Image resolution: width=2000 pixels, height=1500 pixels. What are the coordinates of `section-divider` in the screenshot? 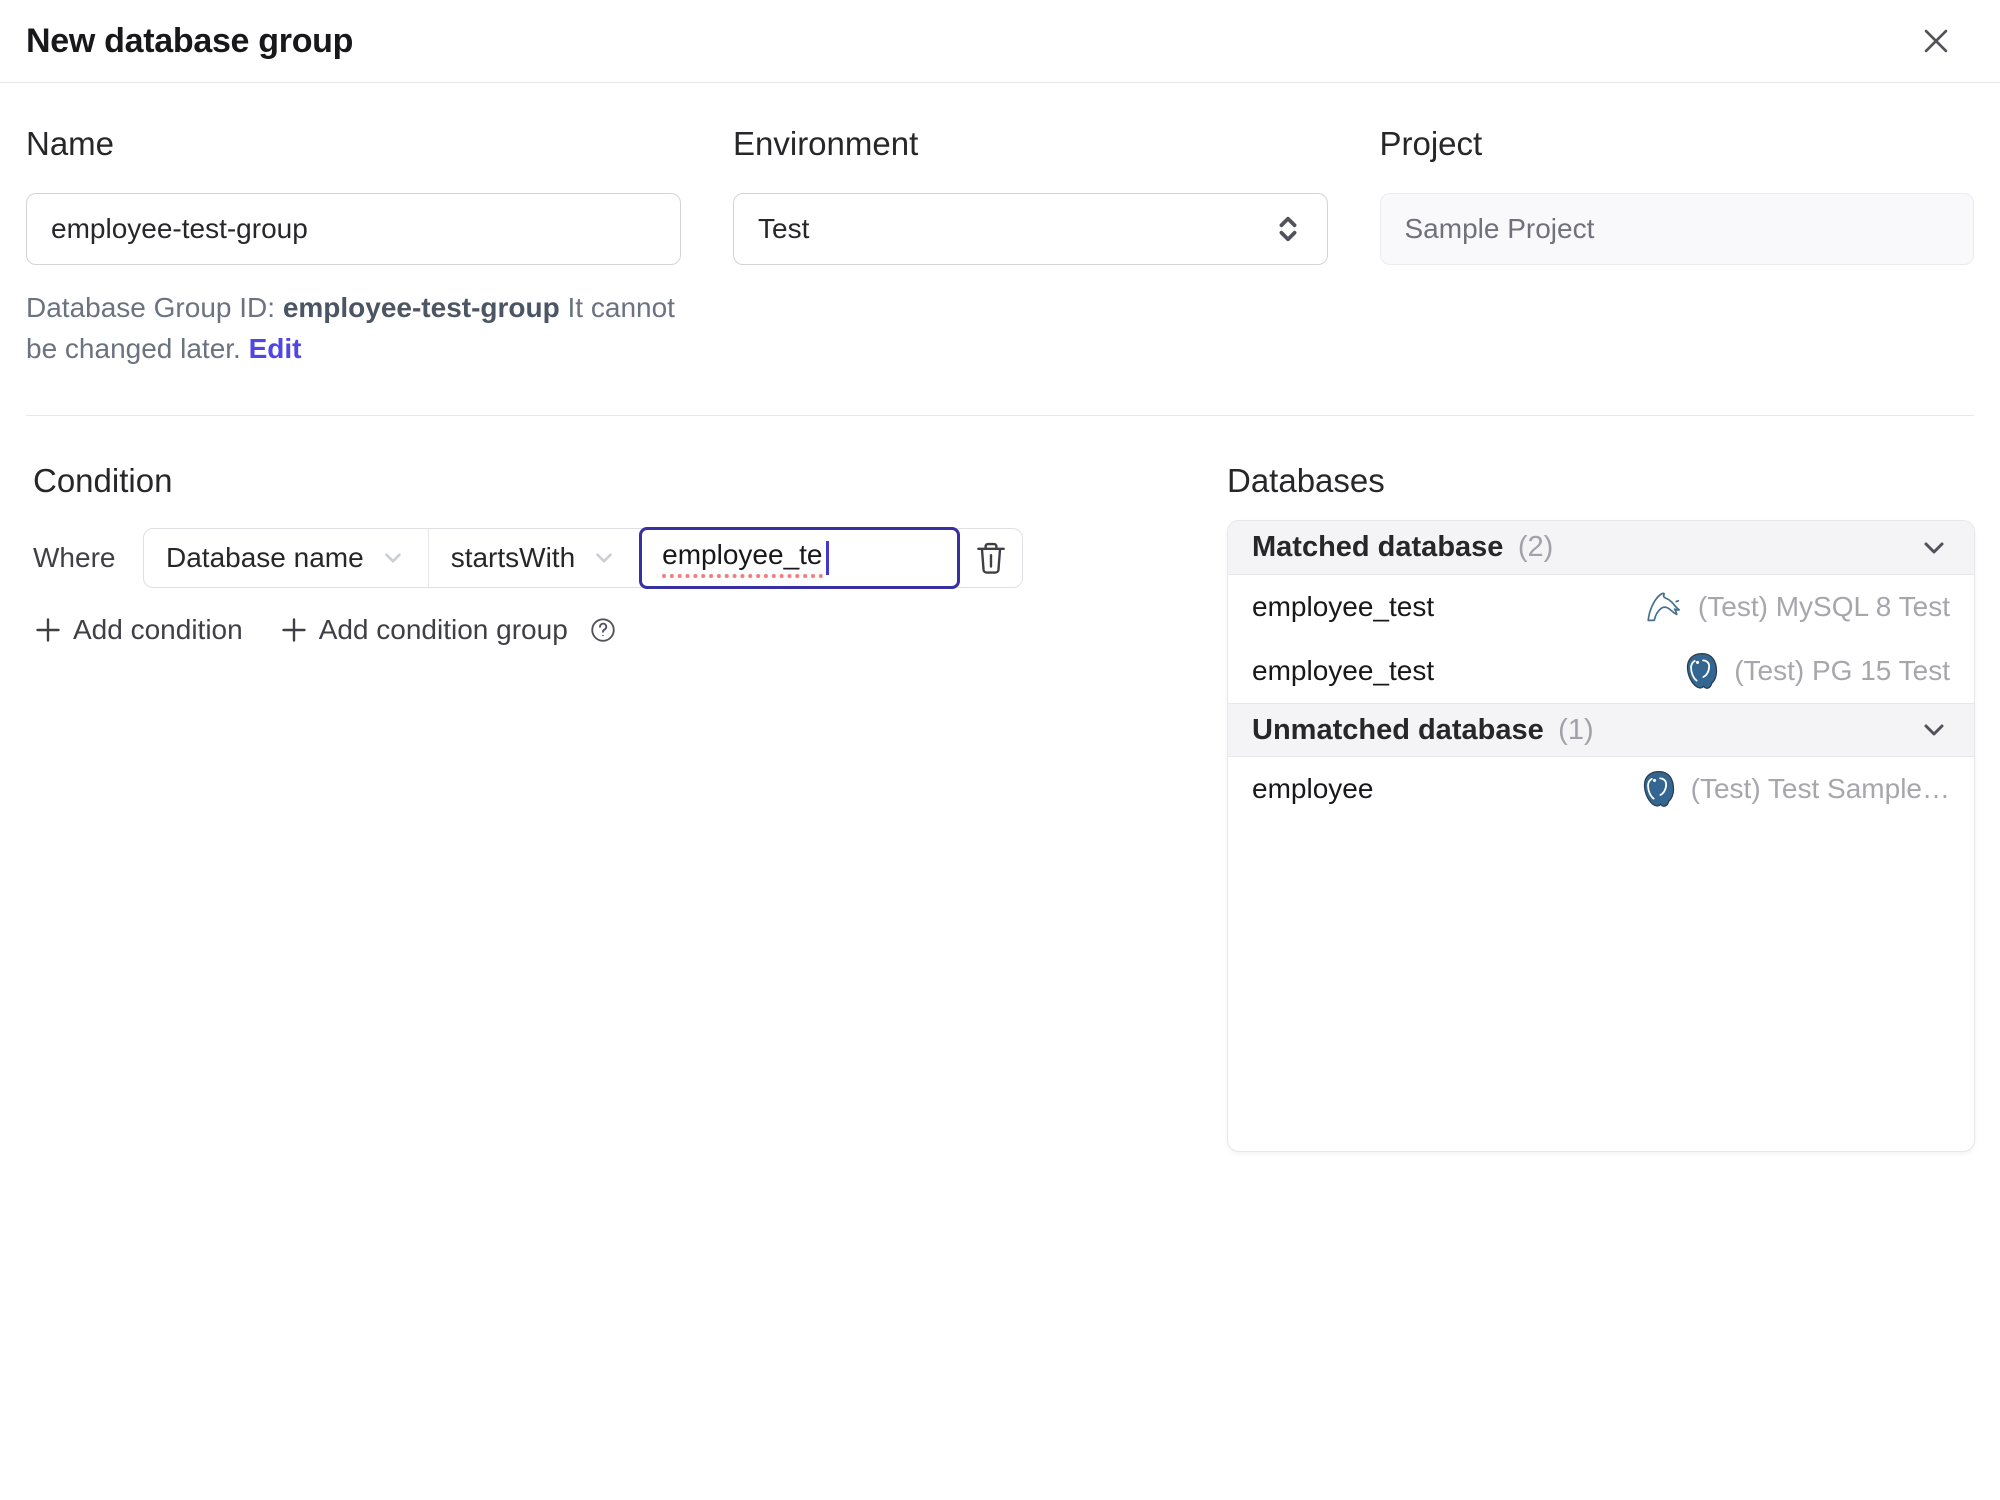 It's located at (1000, 415).